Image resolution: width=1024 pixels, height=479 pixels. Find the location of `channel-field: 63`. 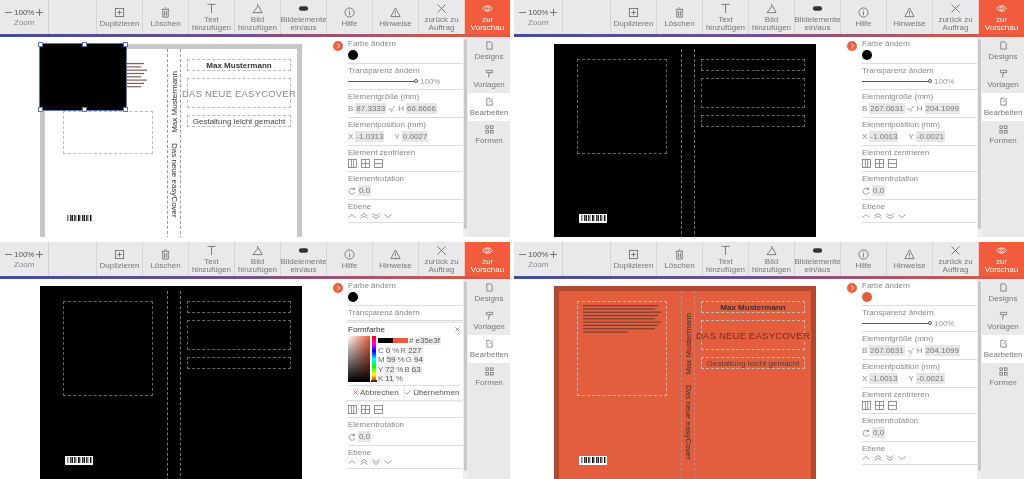

channel-field: 63 is located at coordinates (416, 369).